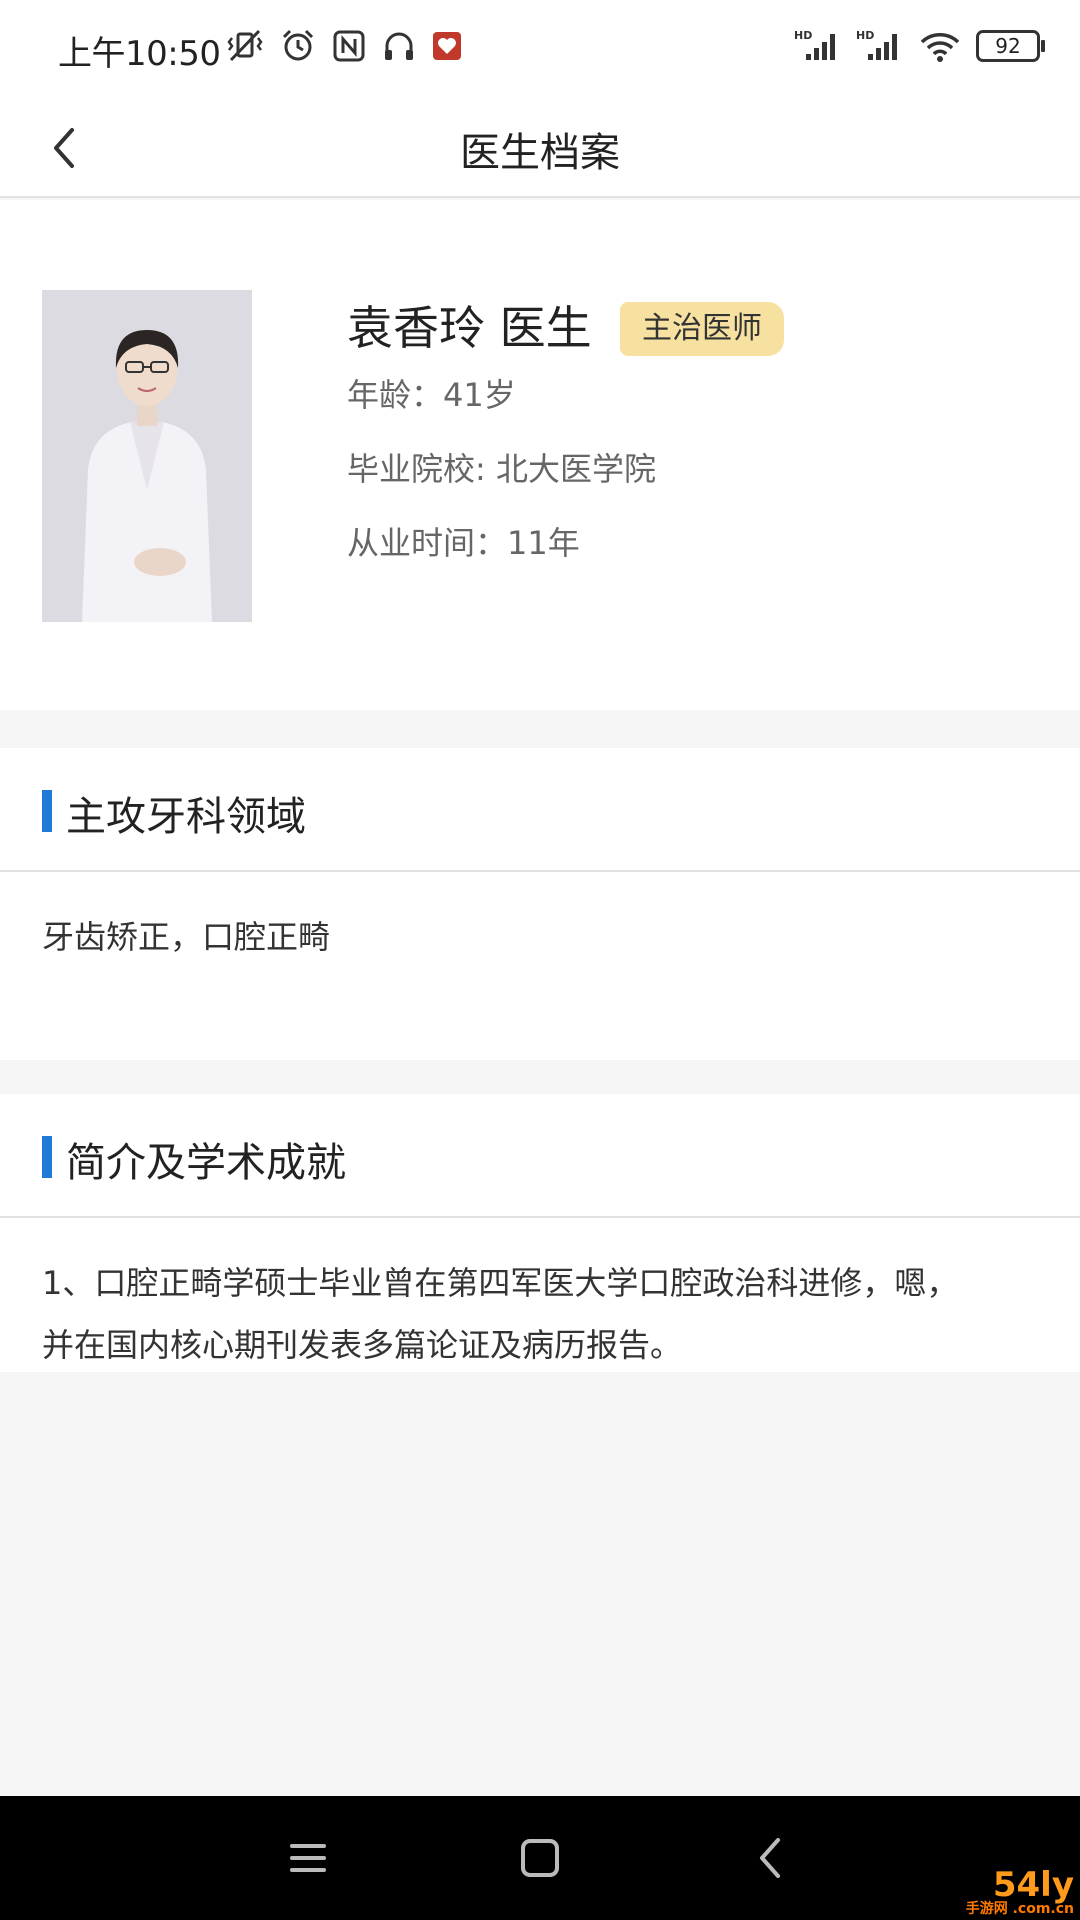 This screenshot has width=1080, height=1920. I want to click on specialty-content: 牙齿矫正，口腔正畸, so click(186, 937).